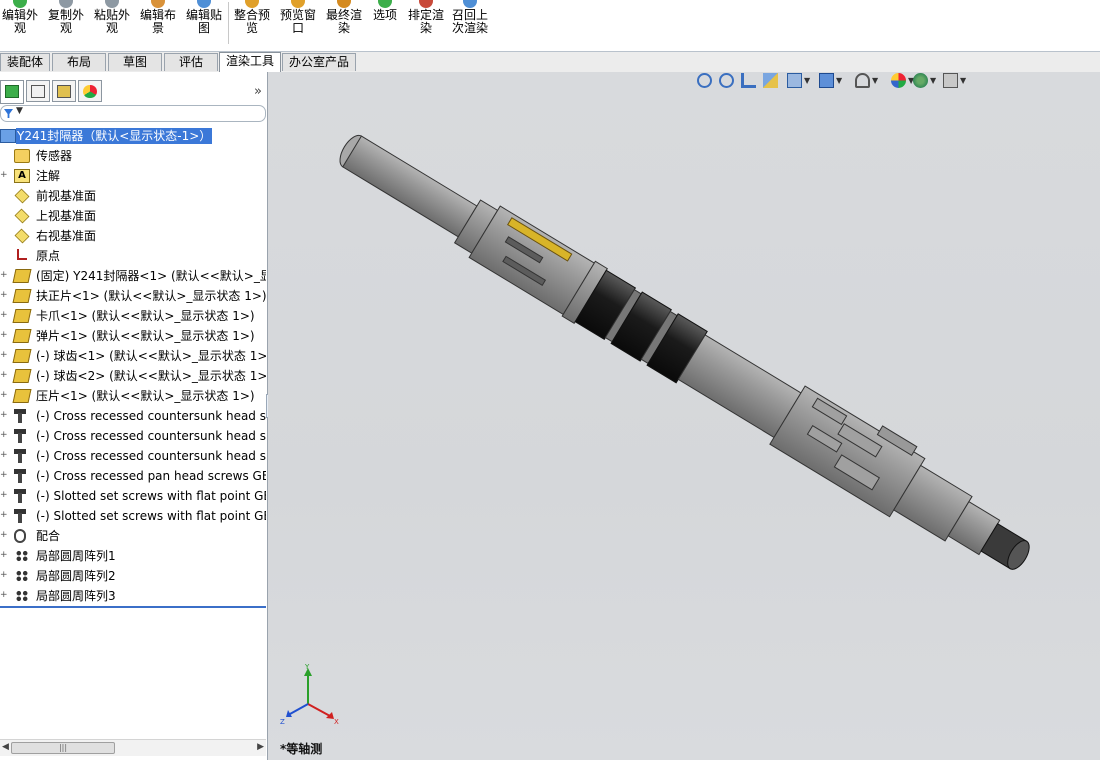 The width and height of the screenshot is (1100, 760). I want to click on tree-item: 前视基准面, so click(133, 196).